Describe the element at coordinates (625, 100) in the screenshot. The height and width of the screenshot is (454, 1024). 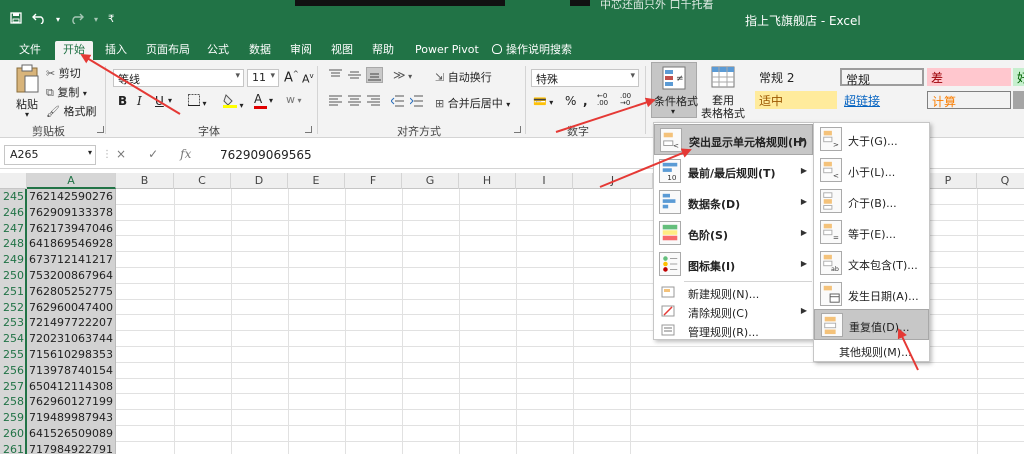
I see `decrease-decimal-button: .00 →0` at that location.